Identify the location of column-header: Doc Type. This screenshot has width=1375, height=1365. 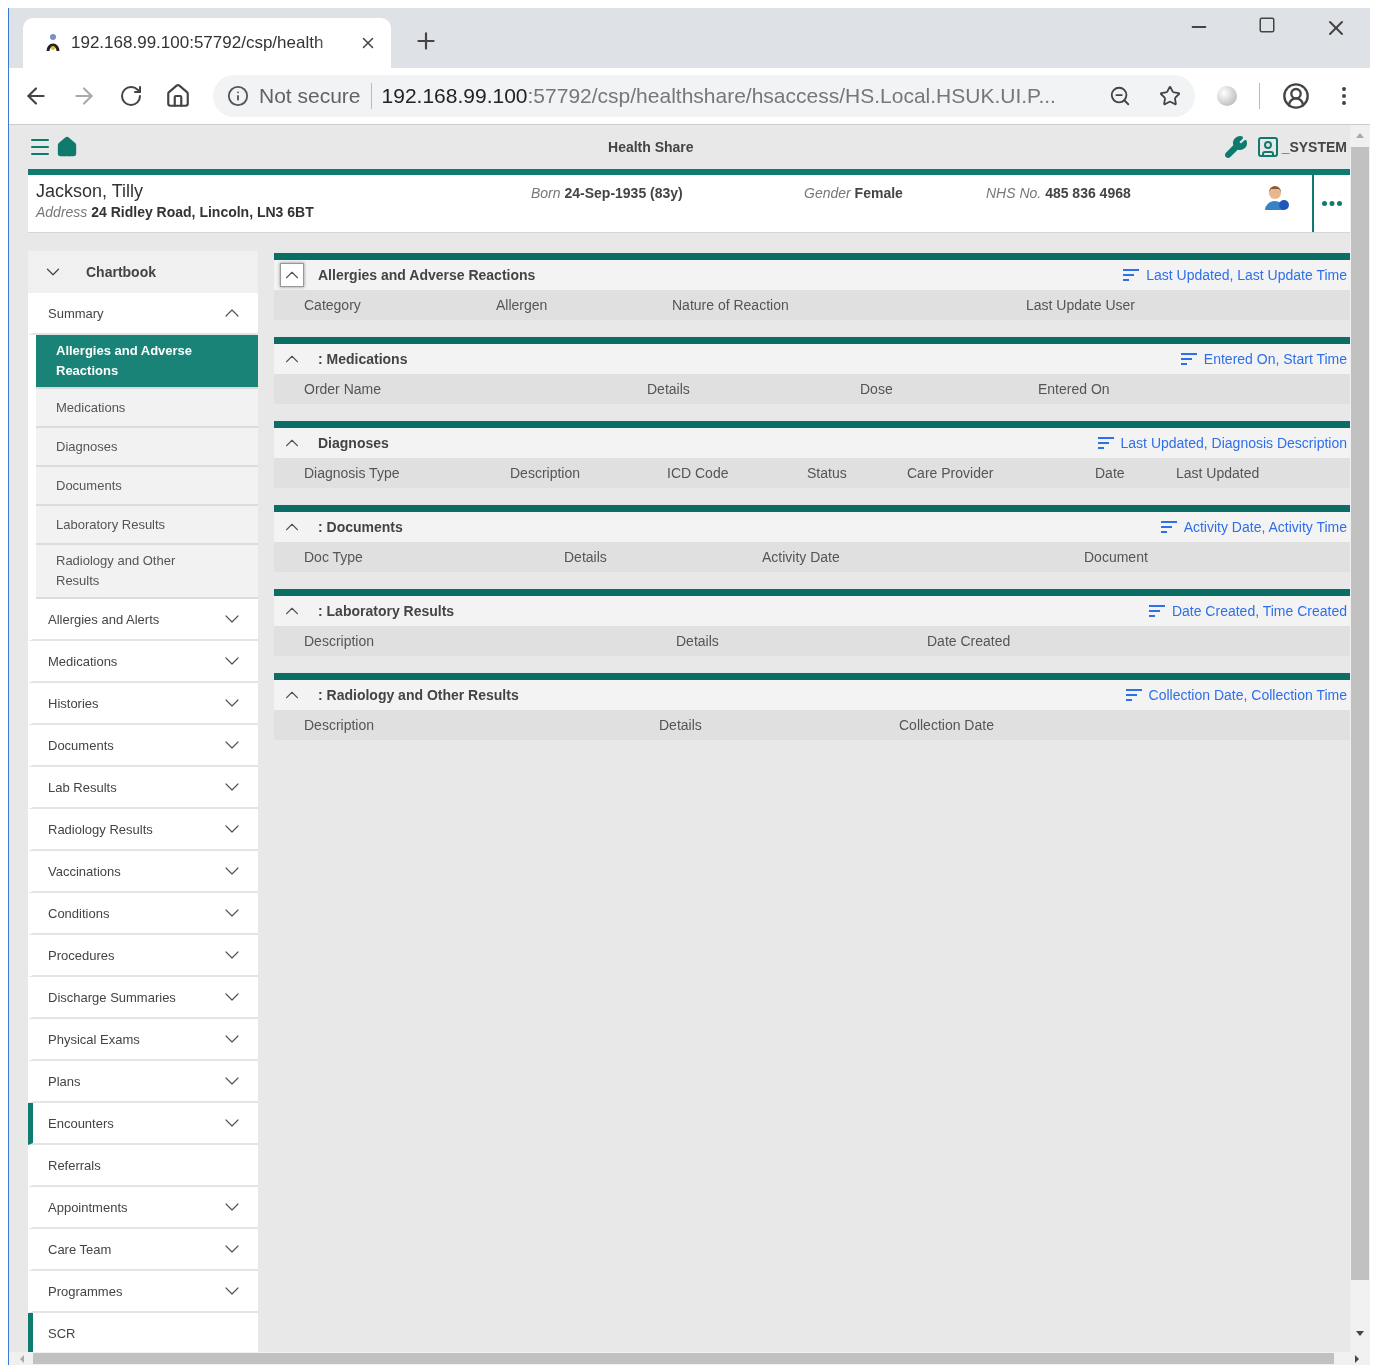
(434, 557).